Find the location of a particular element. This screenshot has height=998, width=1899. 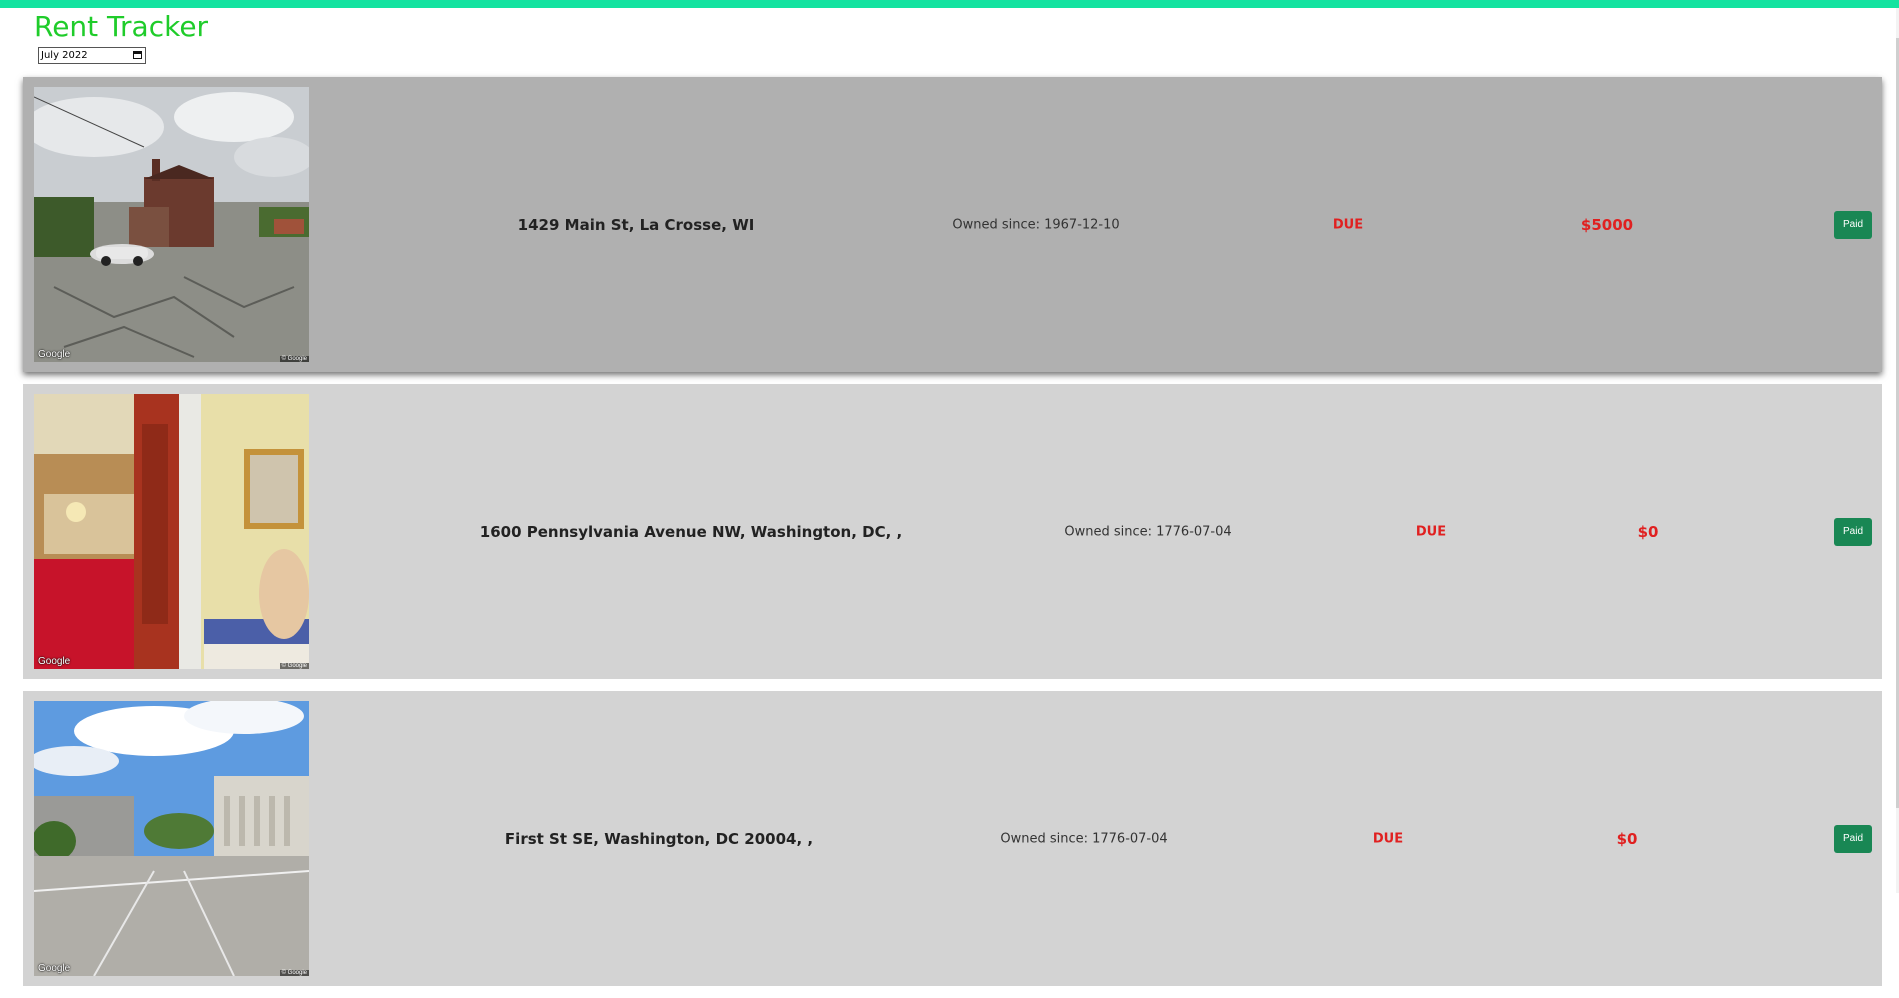

app-title: Rent Tracker is located at coordinates (121, 26).